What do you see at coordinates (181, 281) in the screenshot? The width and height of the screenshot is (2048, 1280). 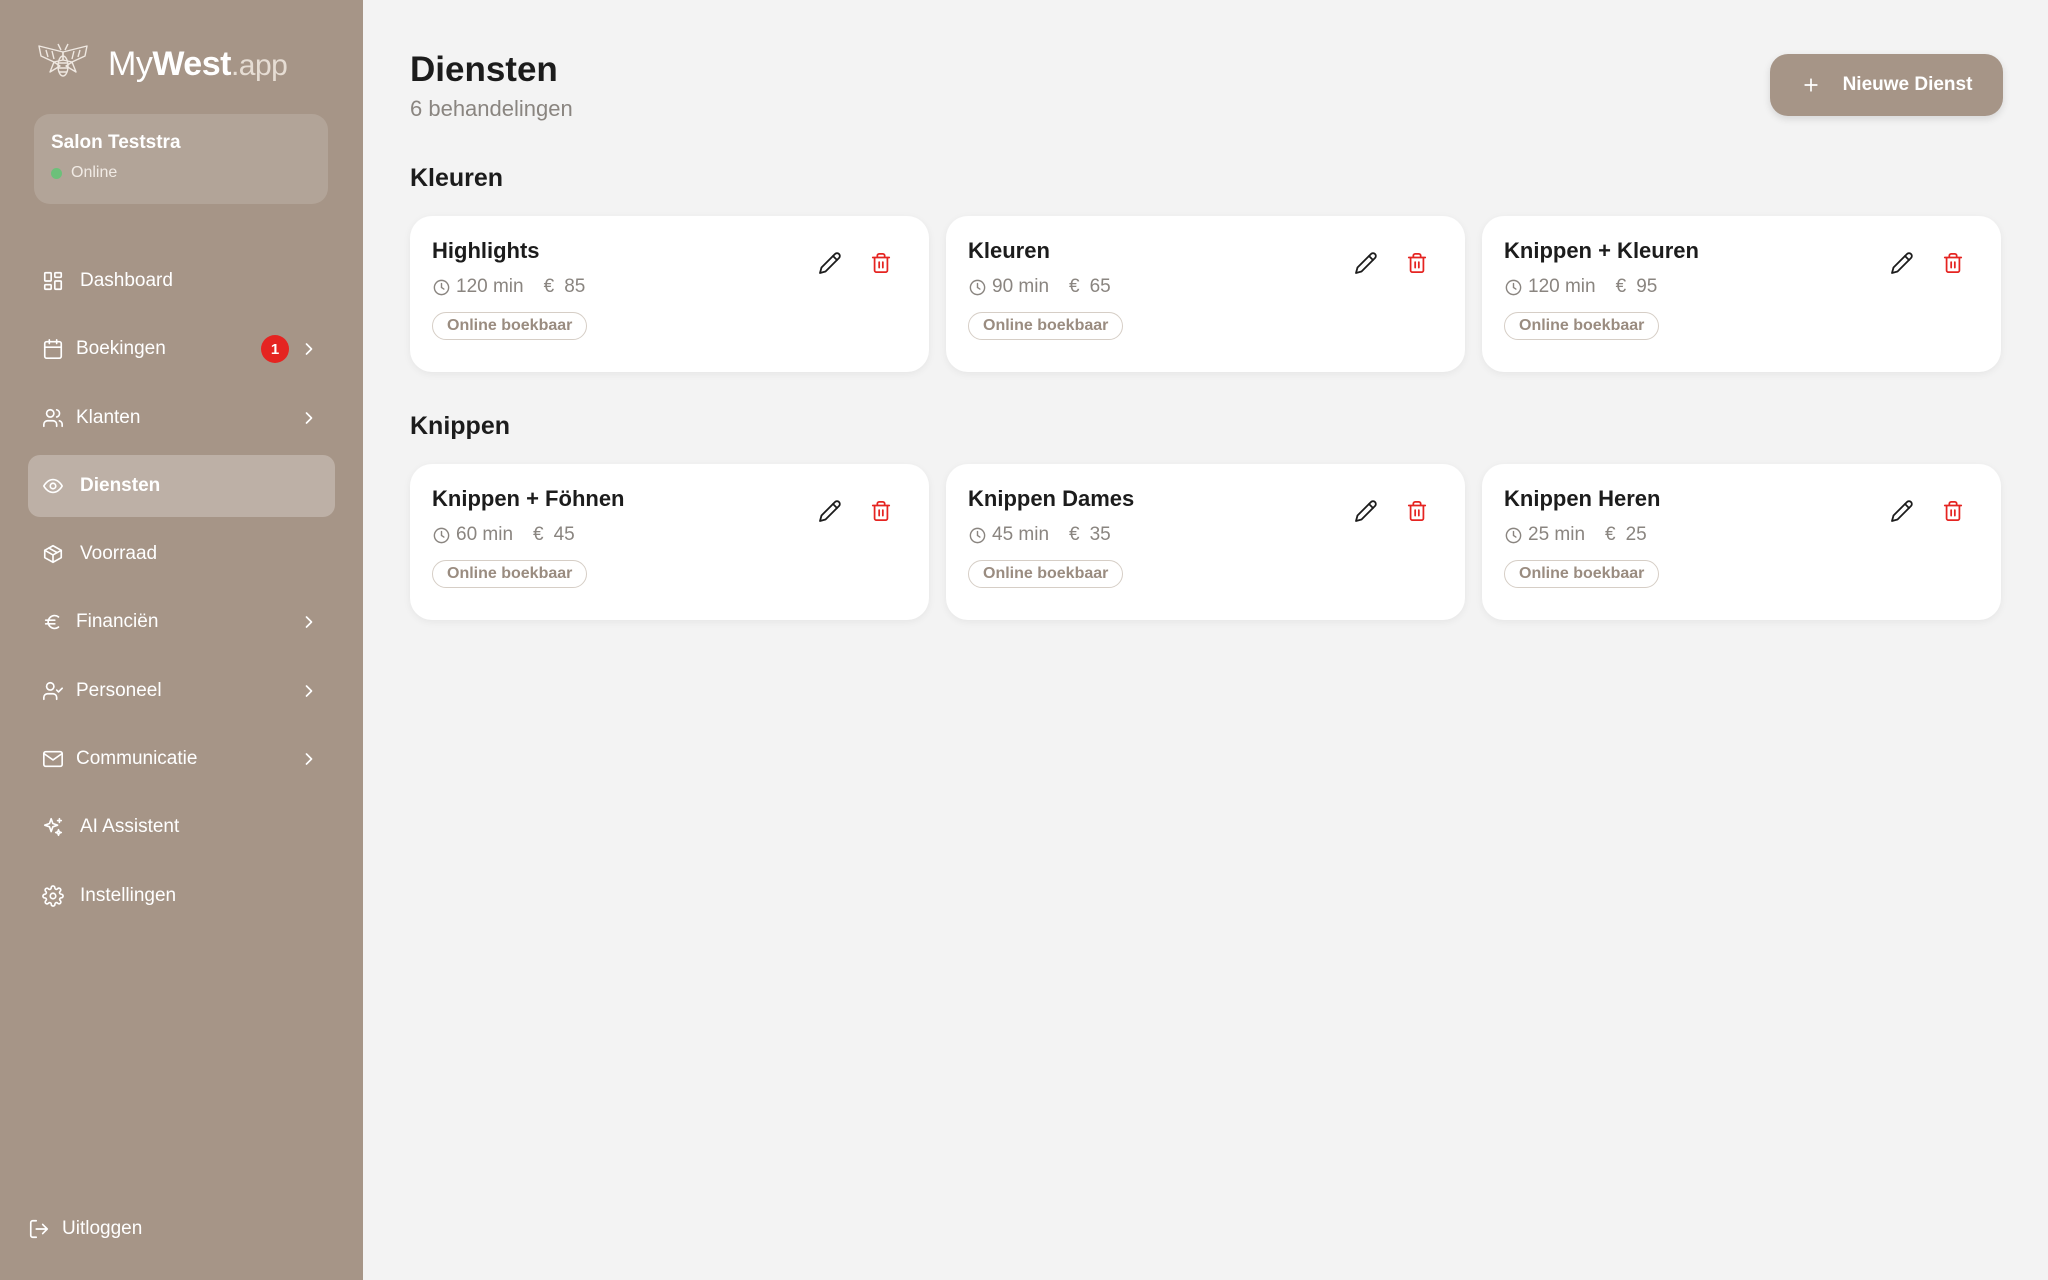 I see `sidebar-item-dashboard: Dashboard` at bounding box center [181, 281].